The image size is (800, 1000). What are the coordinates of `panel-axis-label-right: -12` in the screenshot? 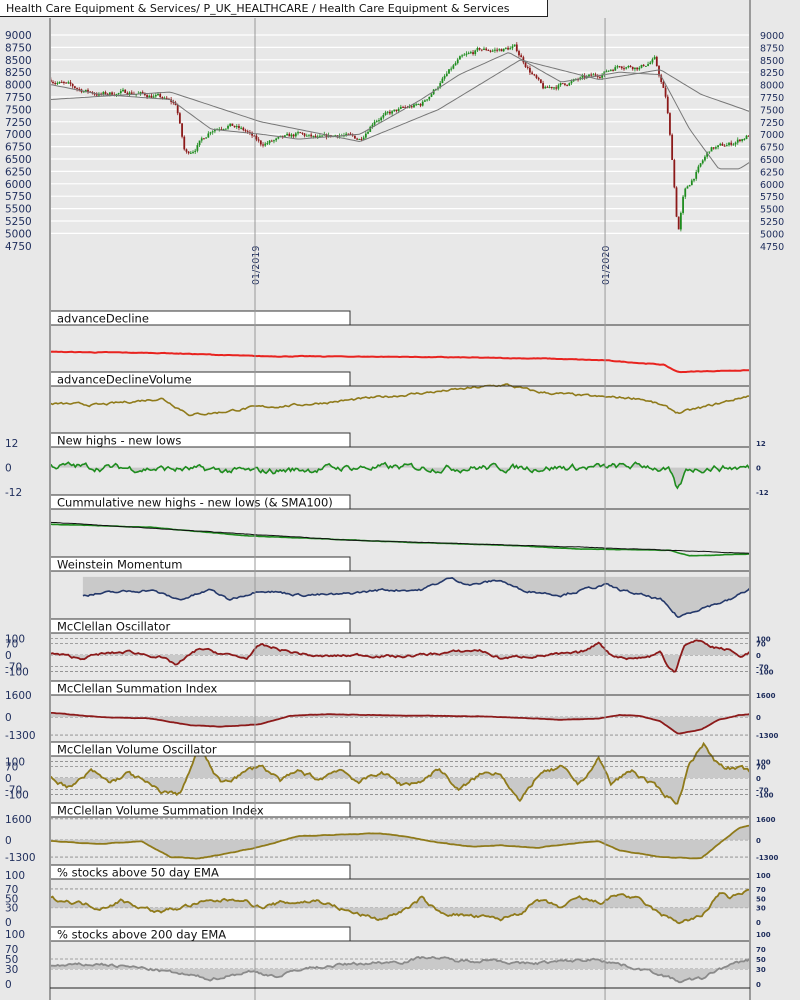 It's located at (762, 493).